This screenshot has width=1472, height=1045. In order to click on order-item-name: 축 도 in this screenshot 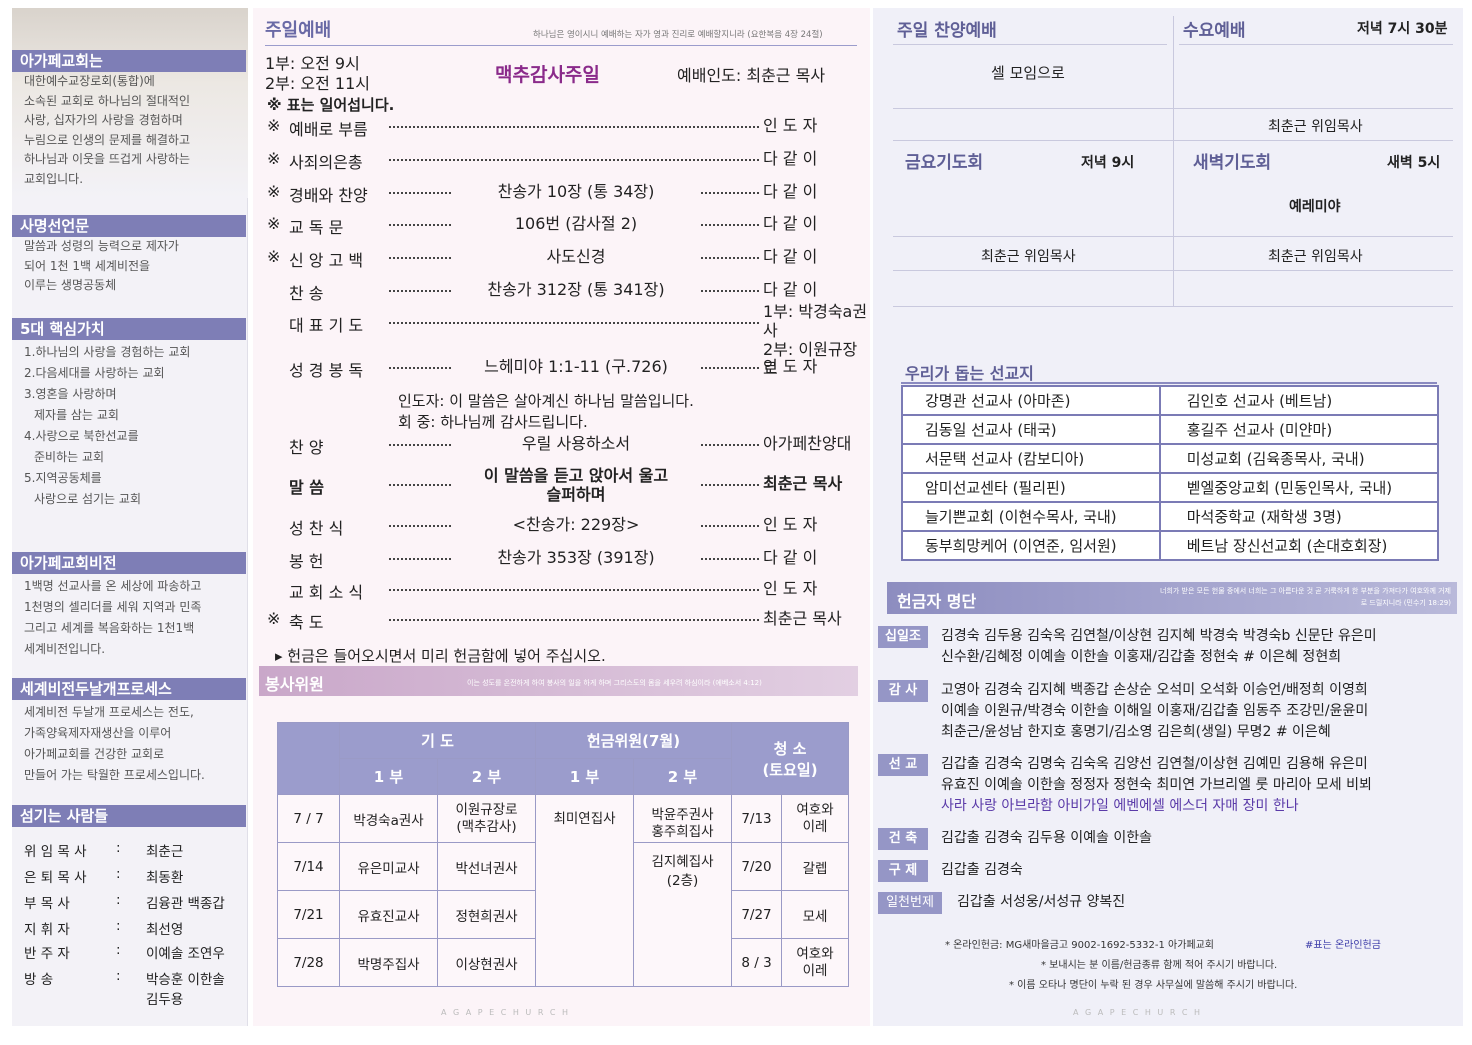, I will do `click(306, 622)`.